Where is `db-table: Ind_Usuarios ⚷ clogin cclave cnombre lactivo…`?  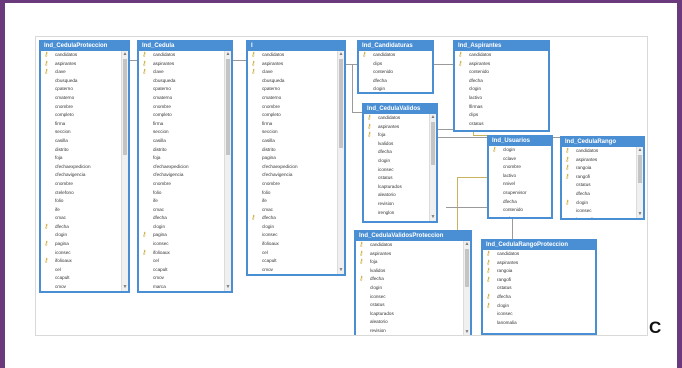
db-table: Ind_Usuarios ⚷ clogin cclave cnombre lactivo… is located at coordinates (520, 177).